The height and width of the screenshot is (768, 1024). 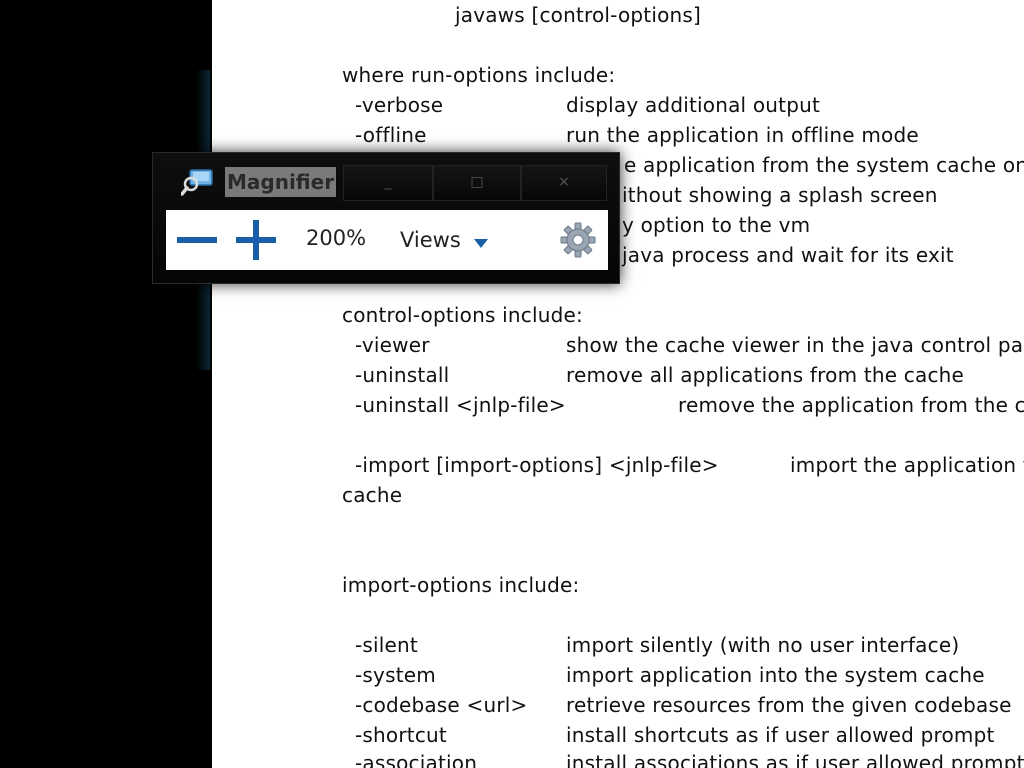 I want to click on window-title: Magnifier, so click(x=281, y=182).